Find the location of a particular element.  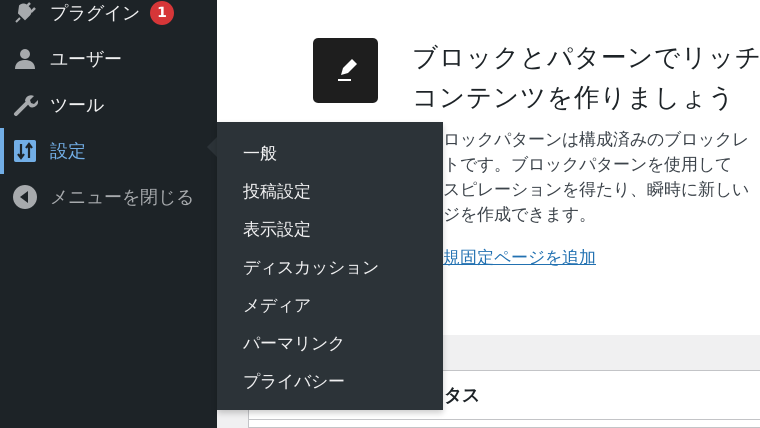

card-title: タス is located at coordinates (462, 395).